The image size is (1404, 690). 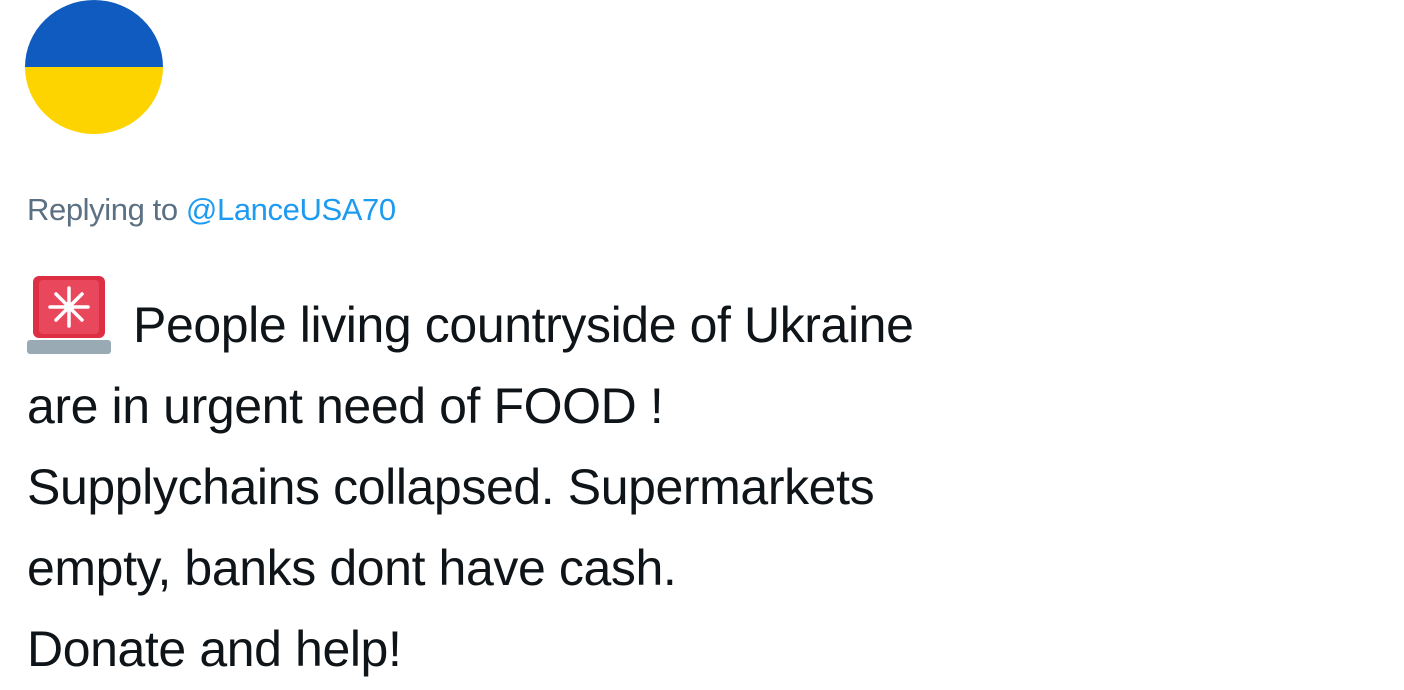 What do you see at coordinates (214, 649) in the screenshot?
I see `tweet-line-5: Donate and help!` at bounding box center [214, 649].